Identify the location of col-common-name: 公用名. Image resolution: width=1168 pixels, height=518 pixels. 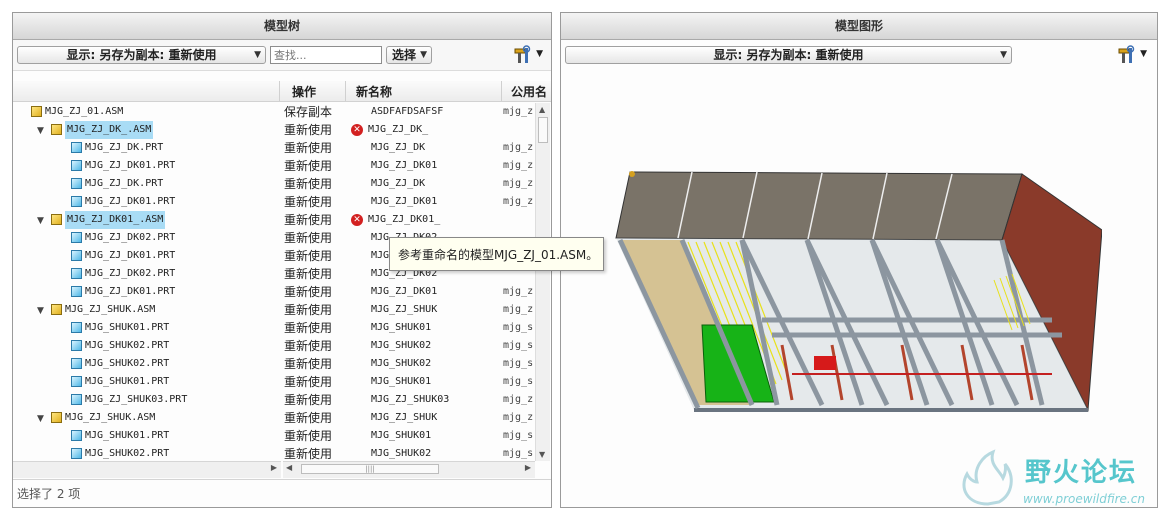
(529, 91).